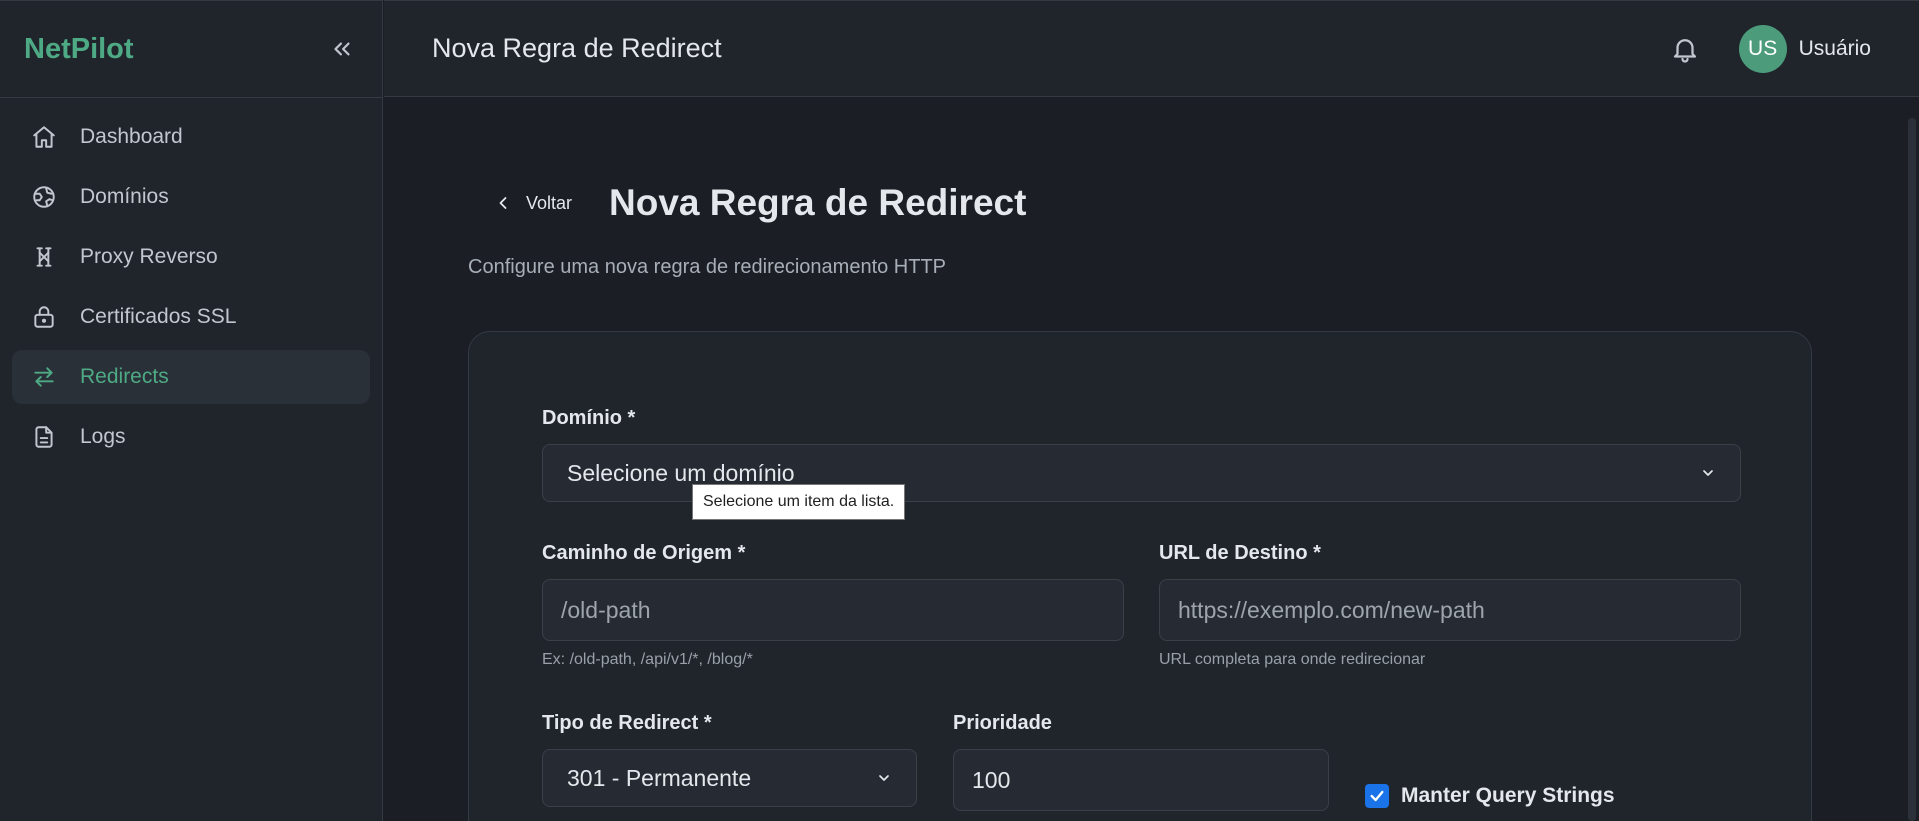  Describe the element at coordinates (44, 197) in the screenshot. I see `globe-icon` at that location.